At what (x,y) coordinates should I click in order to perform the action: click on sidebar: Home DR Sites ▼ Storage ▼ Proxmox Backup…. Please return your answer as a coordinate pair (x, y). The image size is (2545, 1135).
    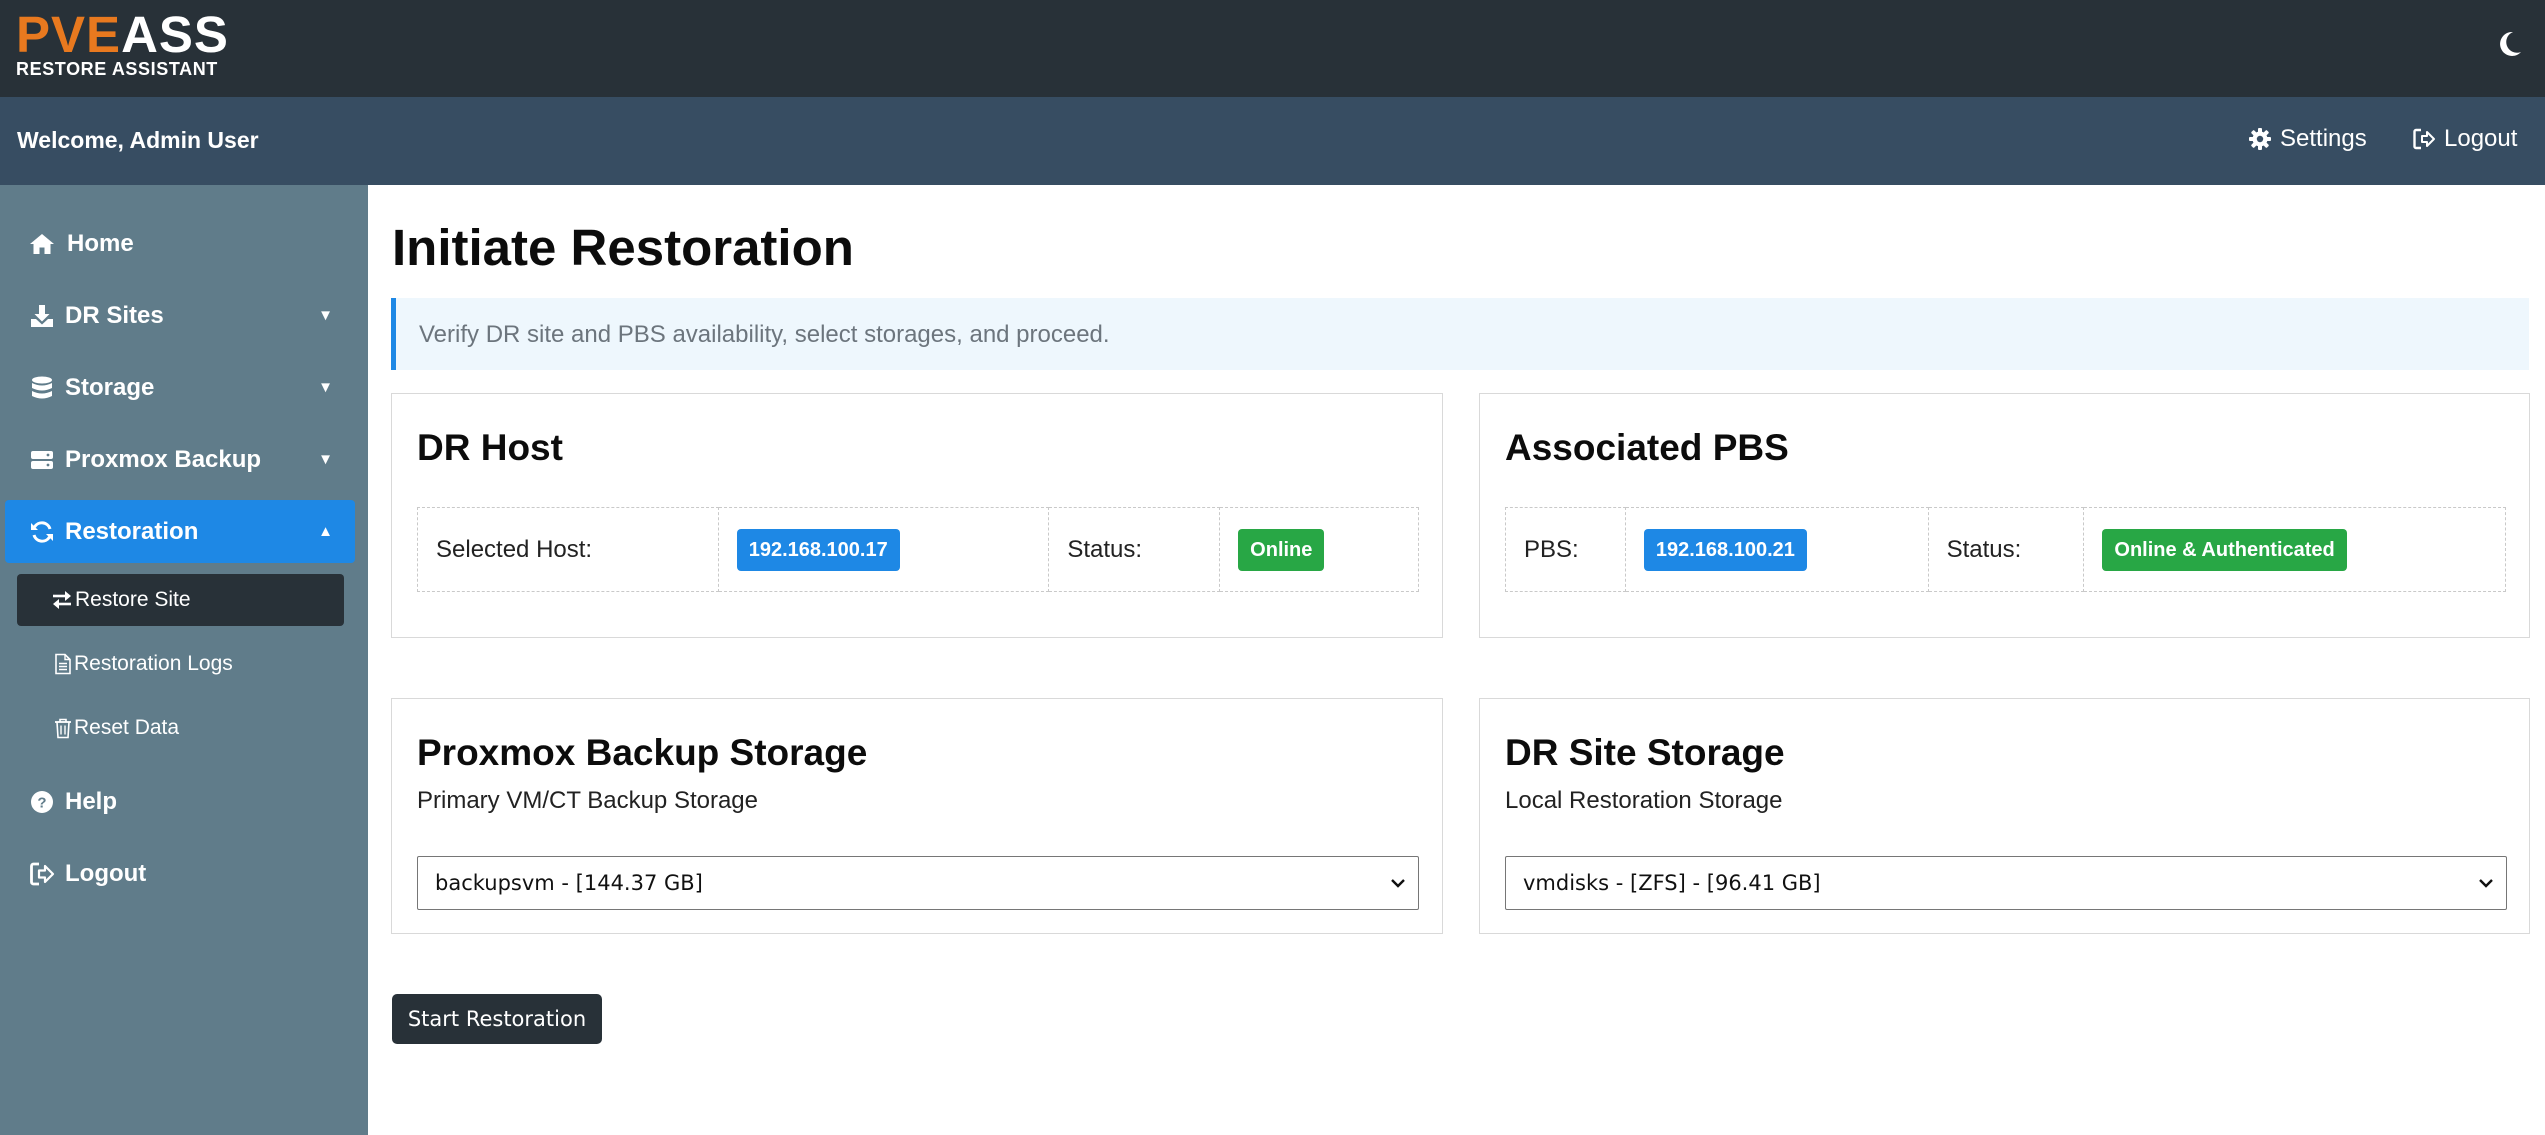
    Looking at the image, I should click on (184, 660).